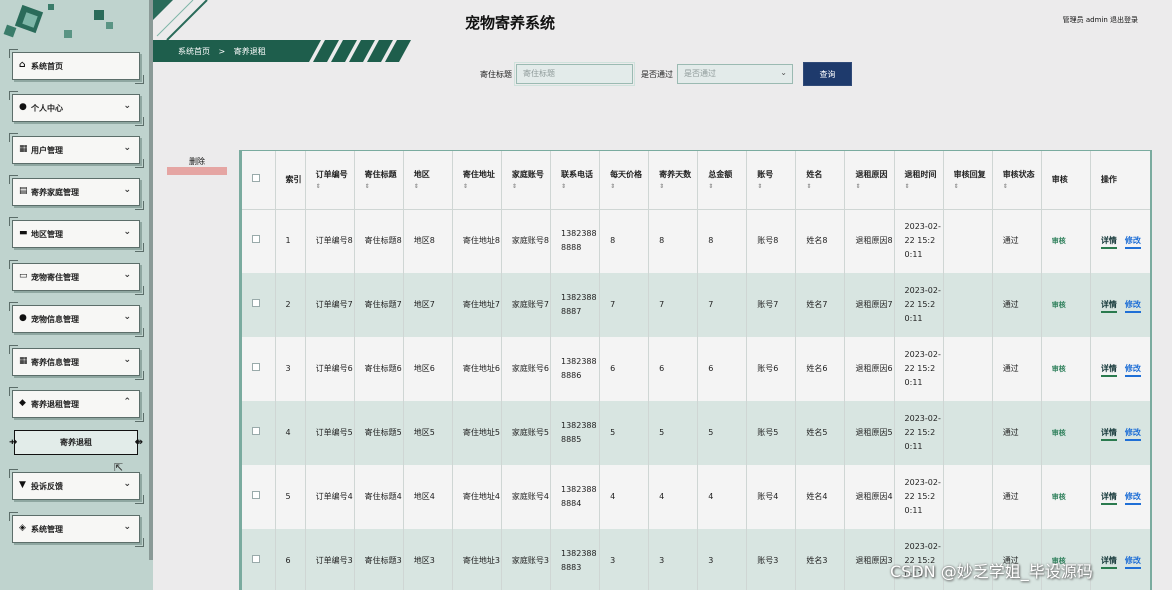 The height and width of the screenshot is (590, 1172). What do you see at coordinates (1120, 433) in the screenshot?
I see `cell-actions: 详情 修改` at bounding box center [1120, 433].